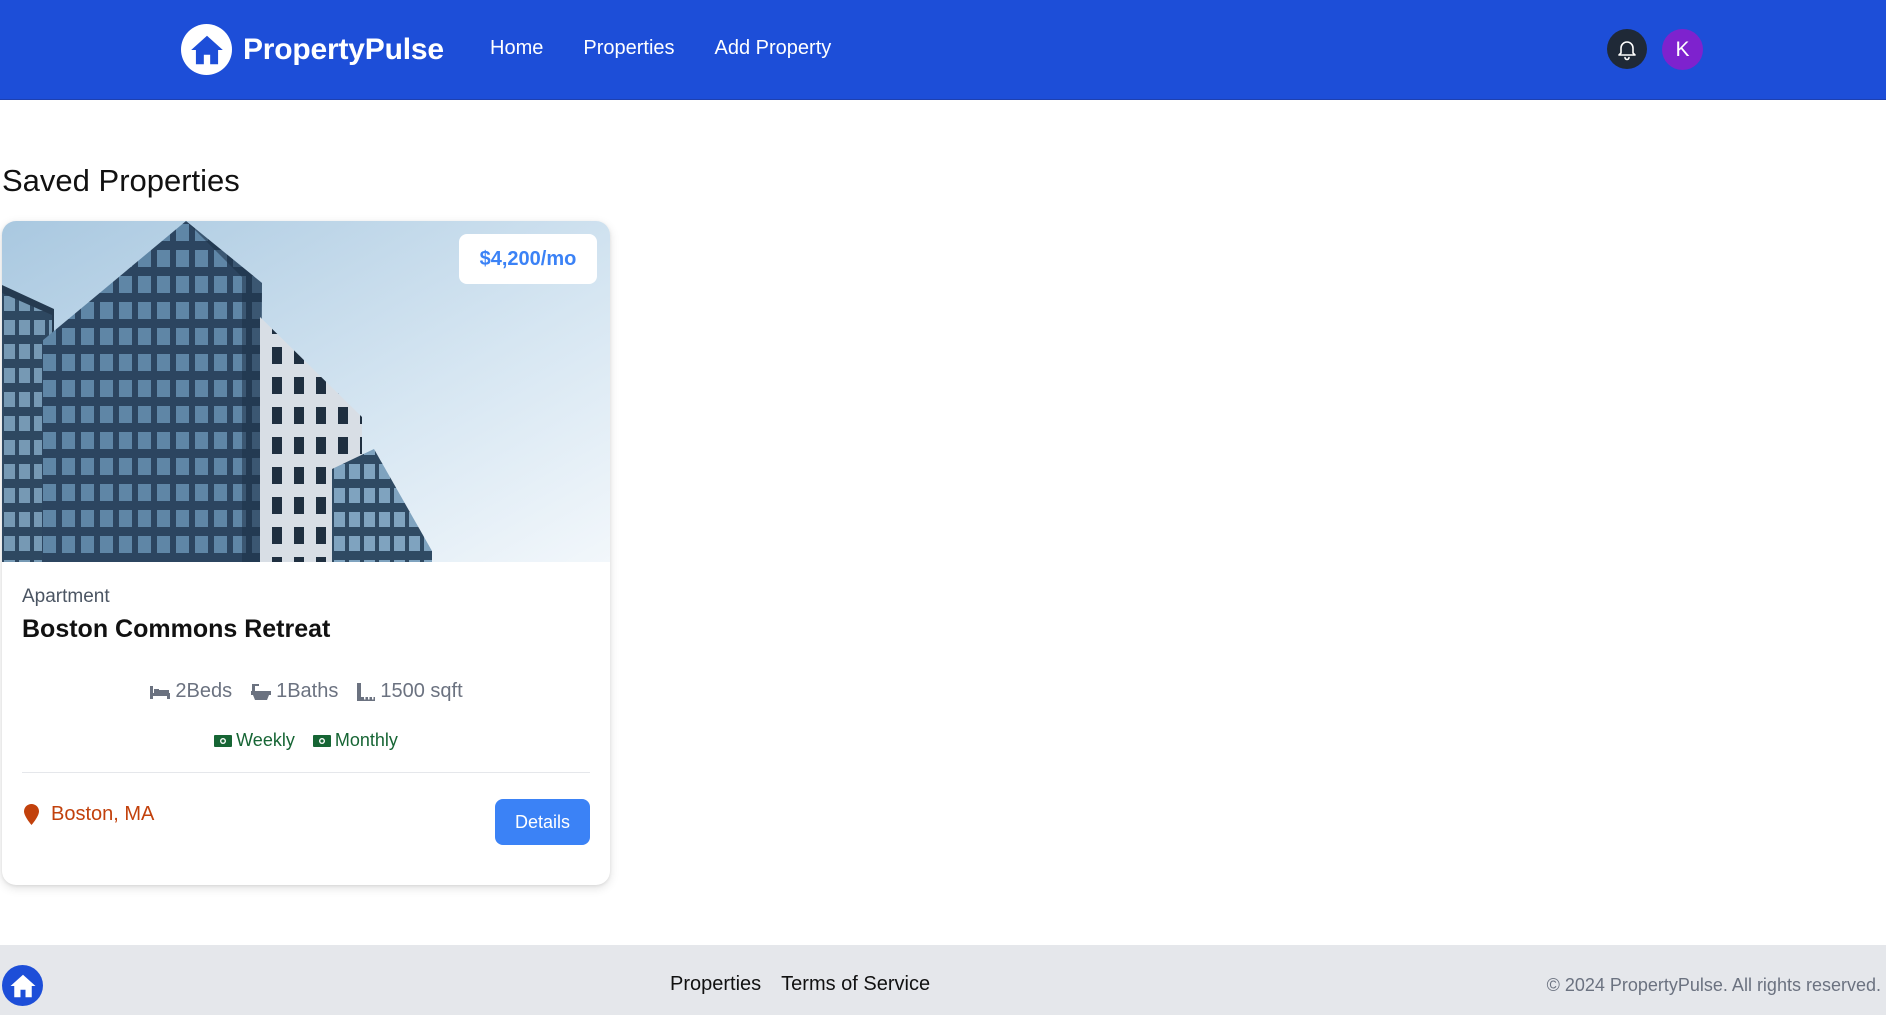 This screenshot has width=1886, height=1015. Describe the element at coordinates (528, 259) in the screenshot. I see `price-badge: $4,200/mo` at that location.